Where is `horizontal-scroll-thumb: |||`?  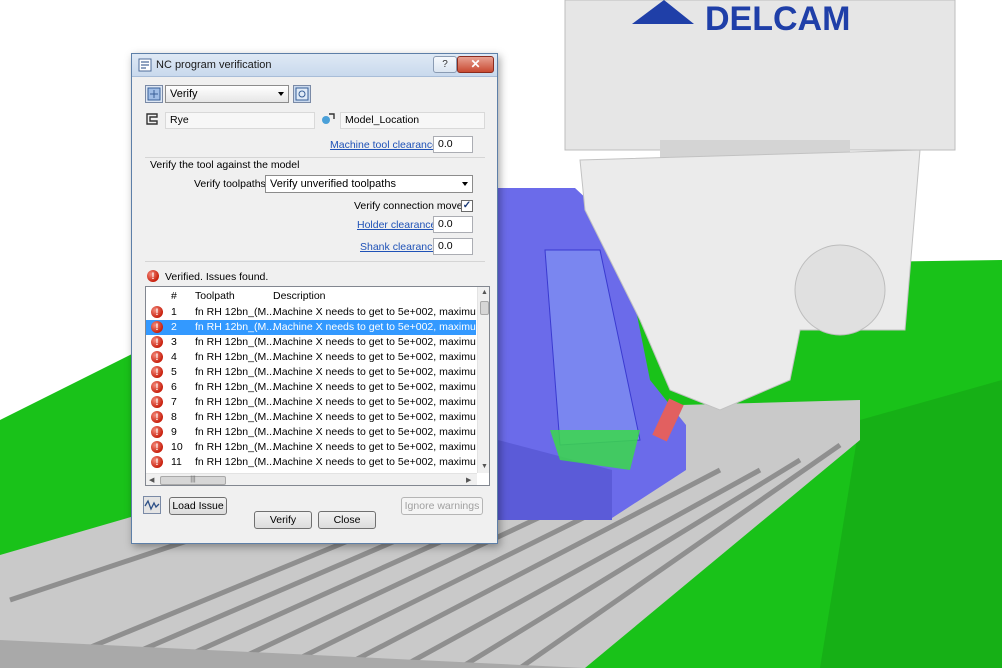
horizontal-scroll-thumb: ||| is located at coordinates (193, 480).